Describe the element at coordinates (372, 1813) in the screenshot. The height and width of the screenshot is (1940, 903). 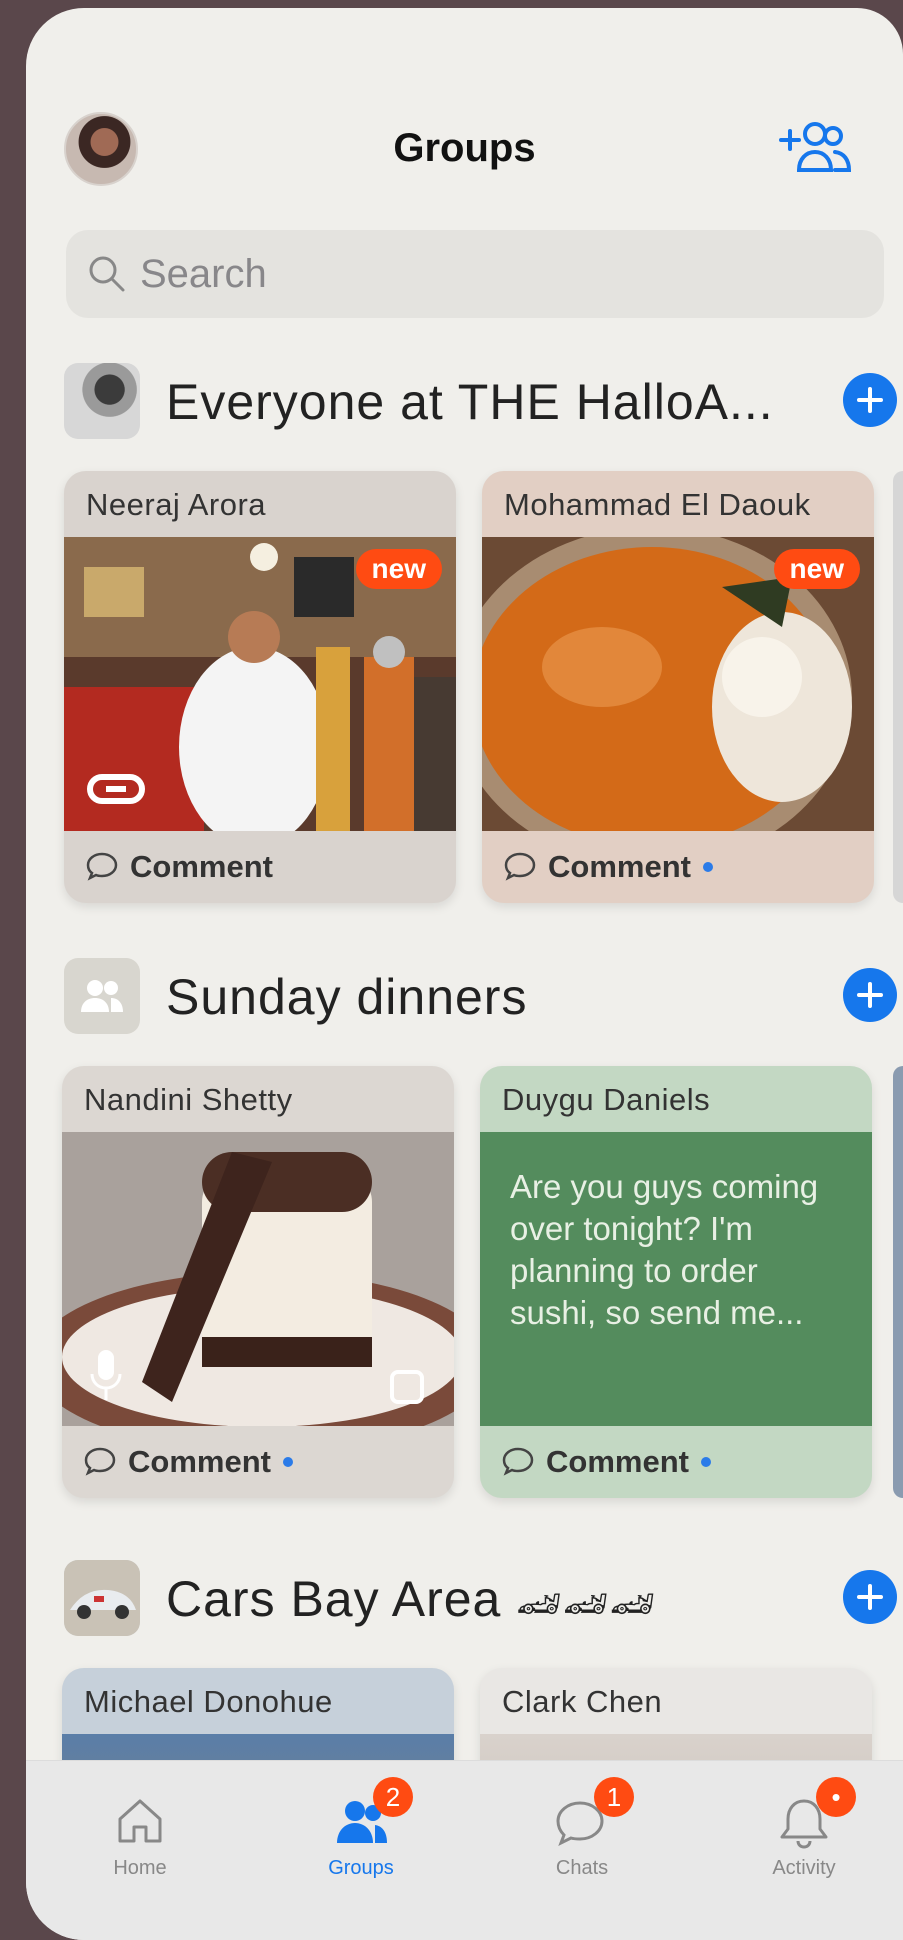
I see `groups-icon: 2` at that location.